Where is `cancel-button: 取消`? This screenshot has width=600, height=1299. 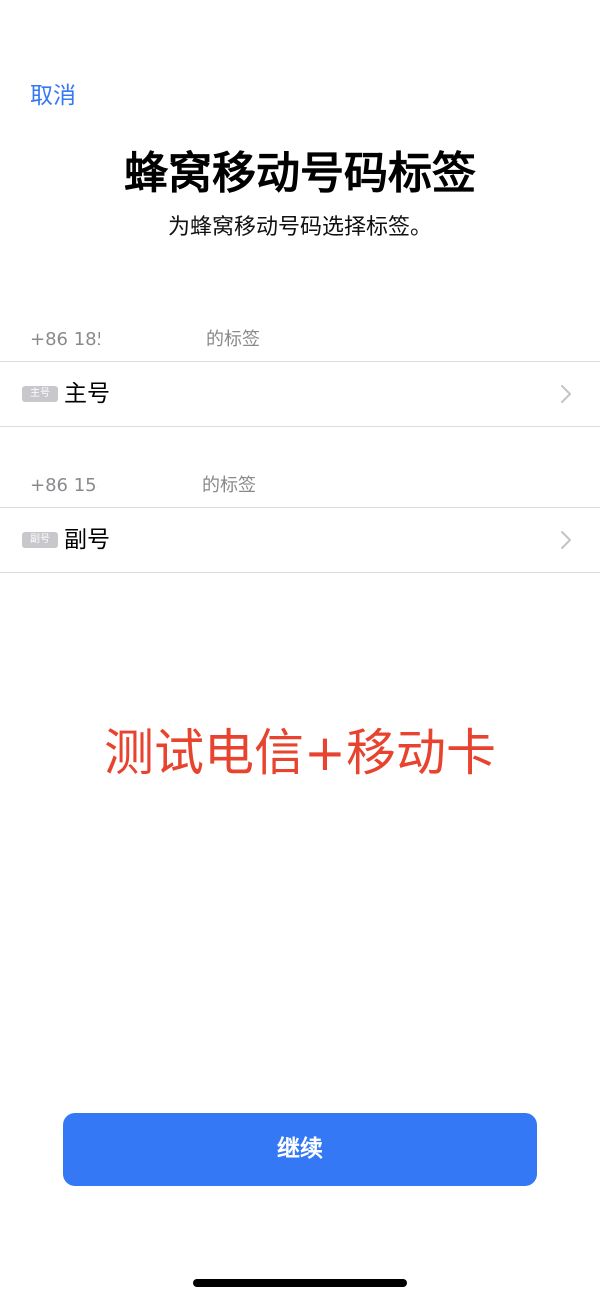 cancel-button: 取消 is located at coordinates (53, 96).